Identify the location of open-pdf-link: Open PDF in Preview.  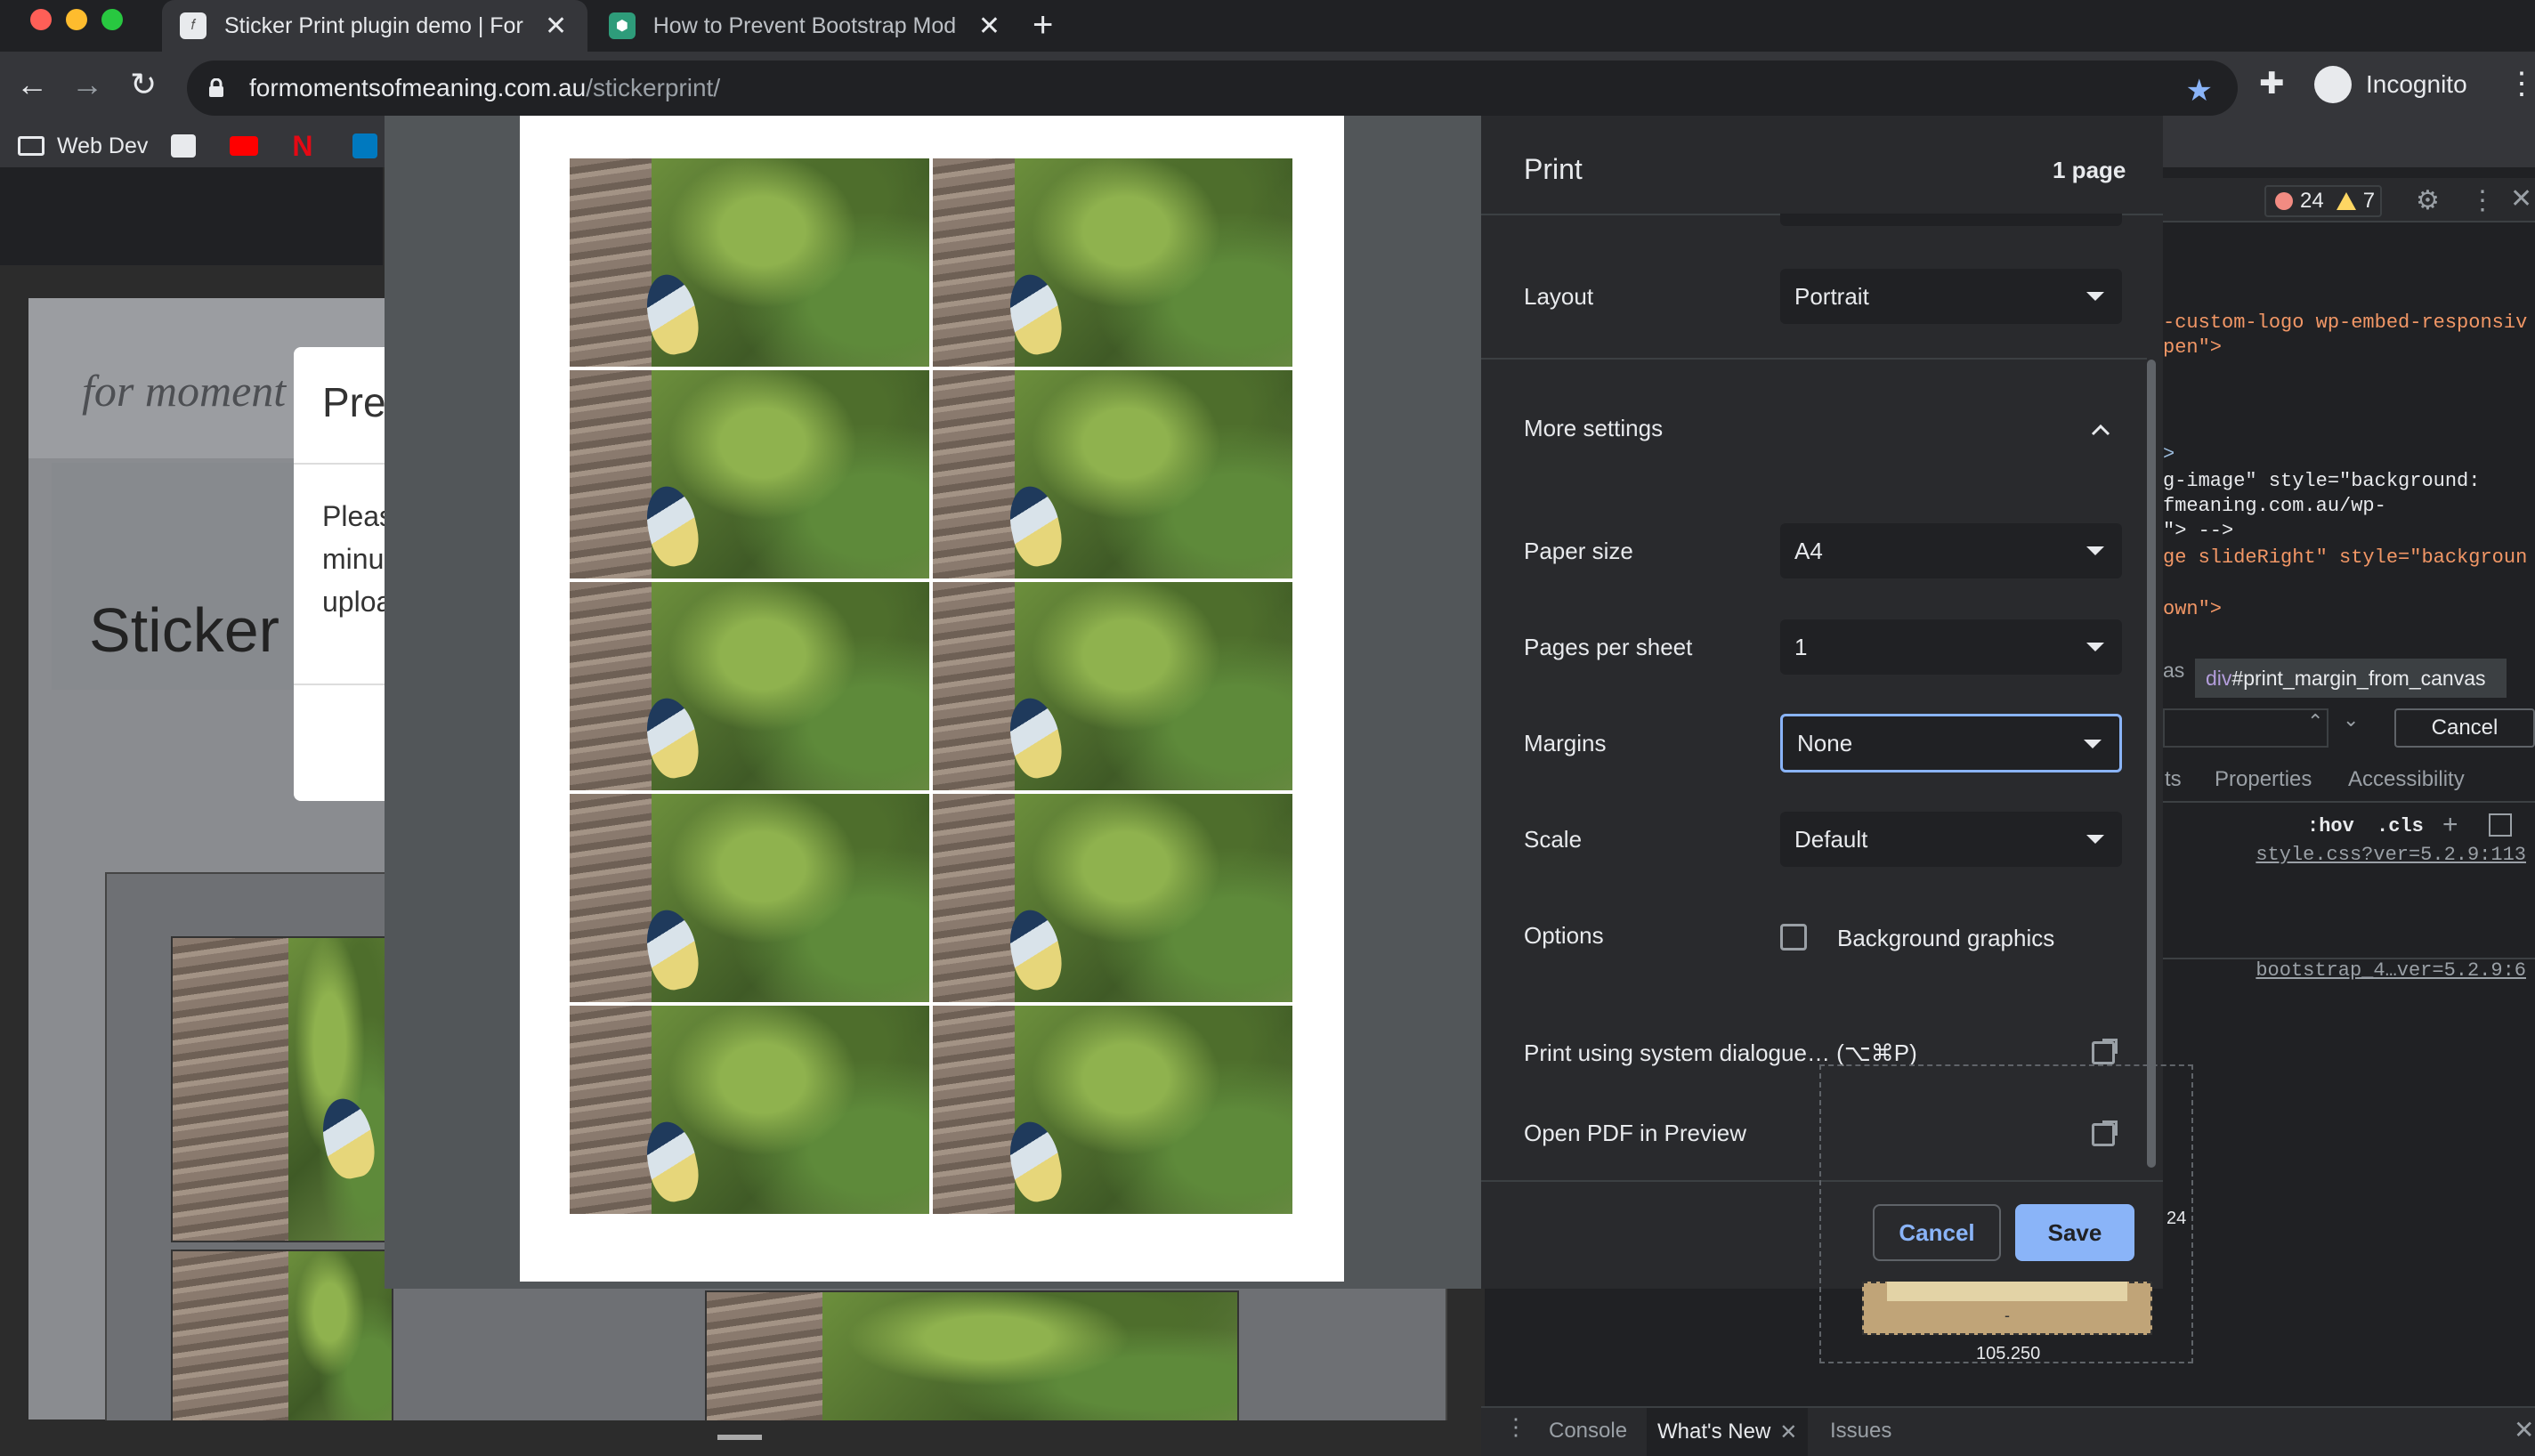
(1635, 1133).